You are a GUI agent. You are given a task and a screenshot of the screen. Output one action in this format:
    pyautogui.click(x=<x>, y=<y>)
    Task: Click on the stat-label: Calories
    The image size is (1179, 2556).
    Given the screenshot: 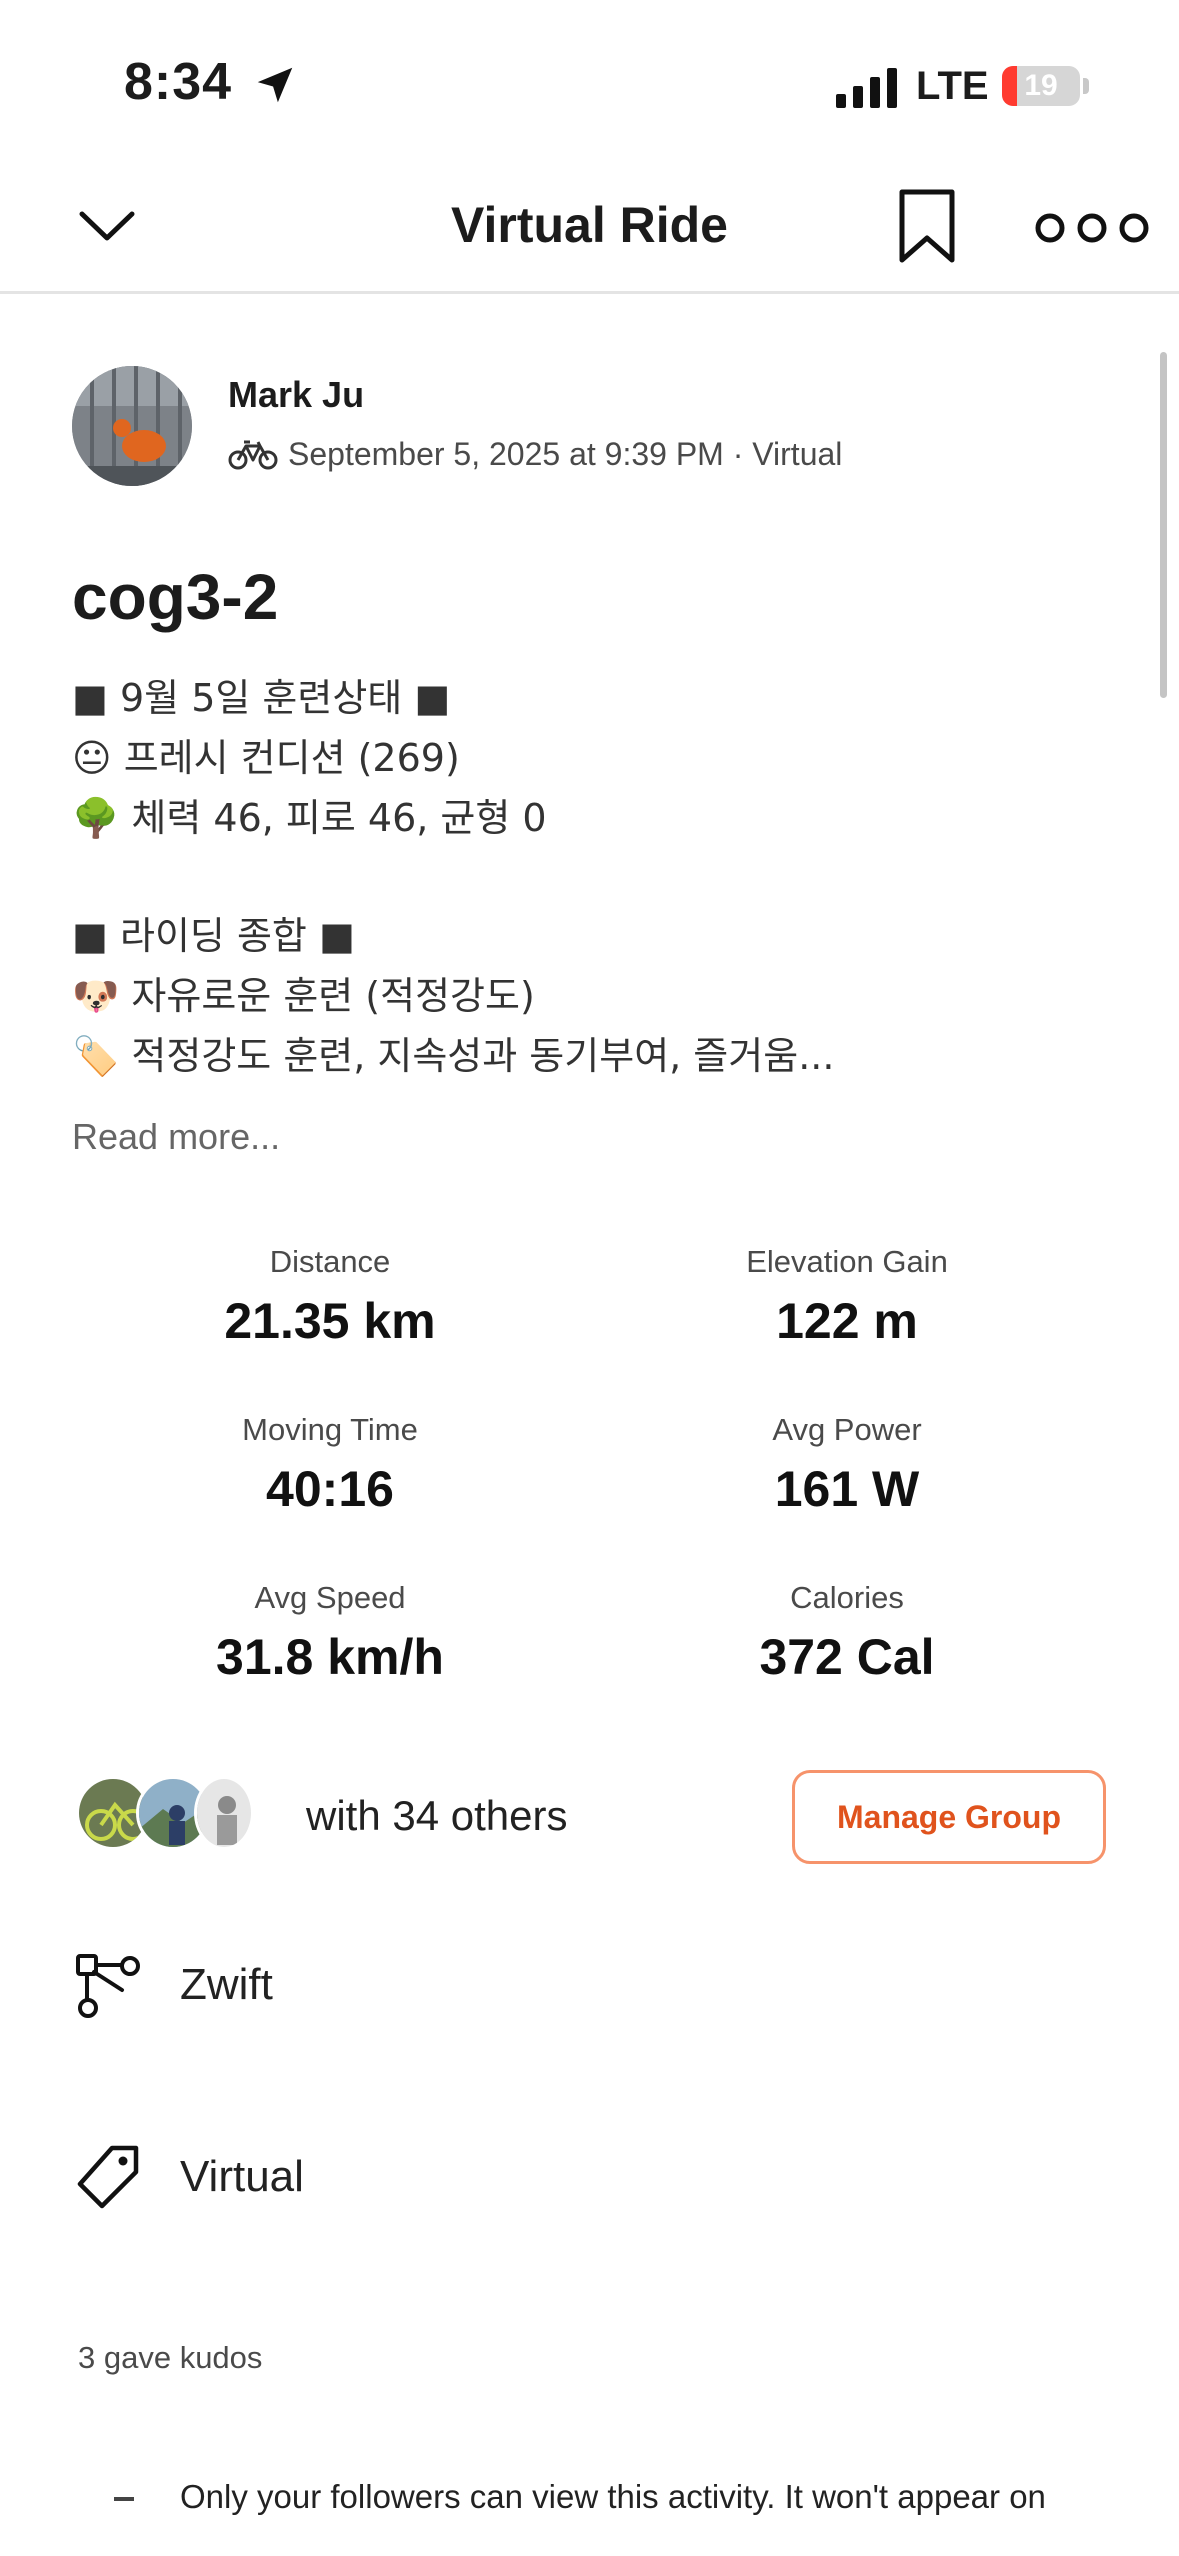 What is the action you would take?
    pyautogui.click(x=847, y=1597)
    